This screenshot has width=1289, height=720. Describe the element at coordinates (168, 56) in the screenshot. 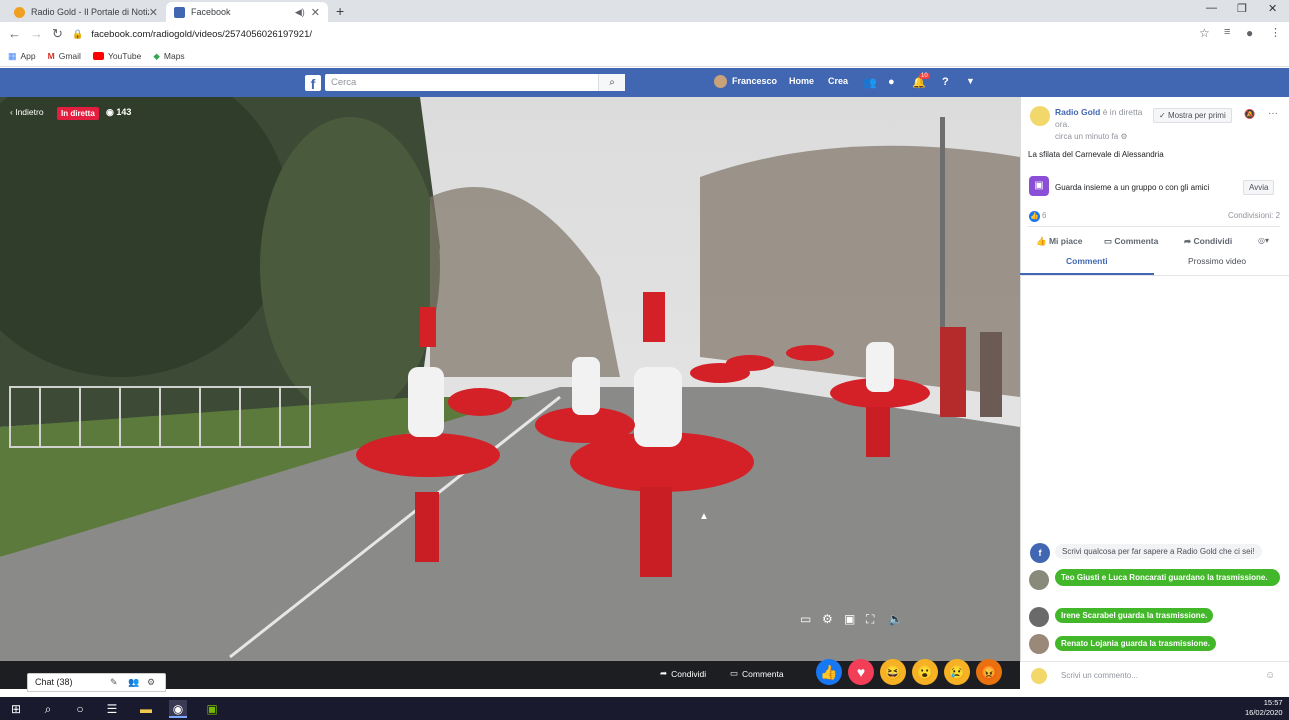

I see `bookmark-maps: ◆ Maps` at that location.